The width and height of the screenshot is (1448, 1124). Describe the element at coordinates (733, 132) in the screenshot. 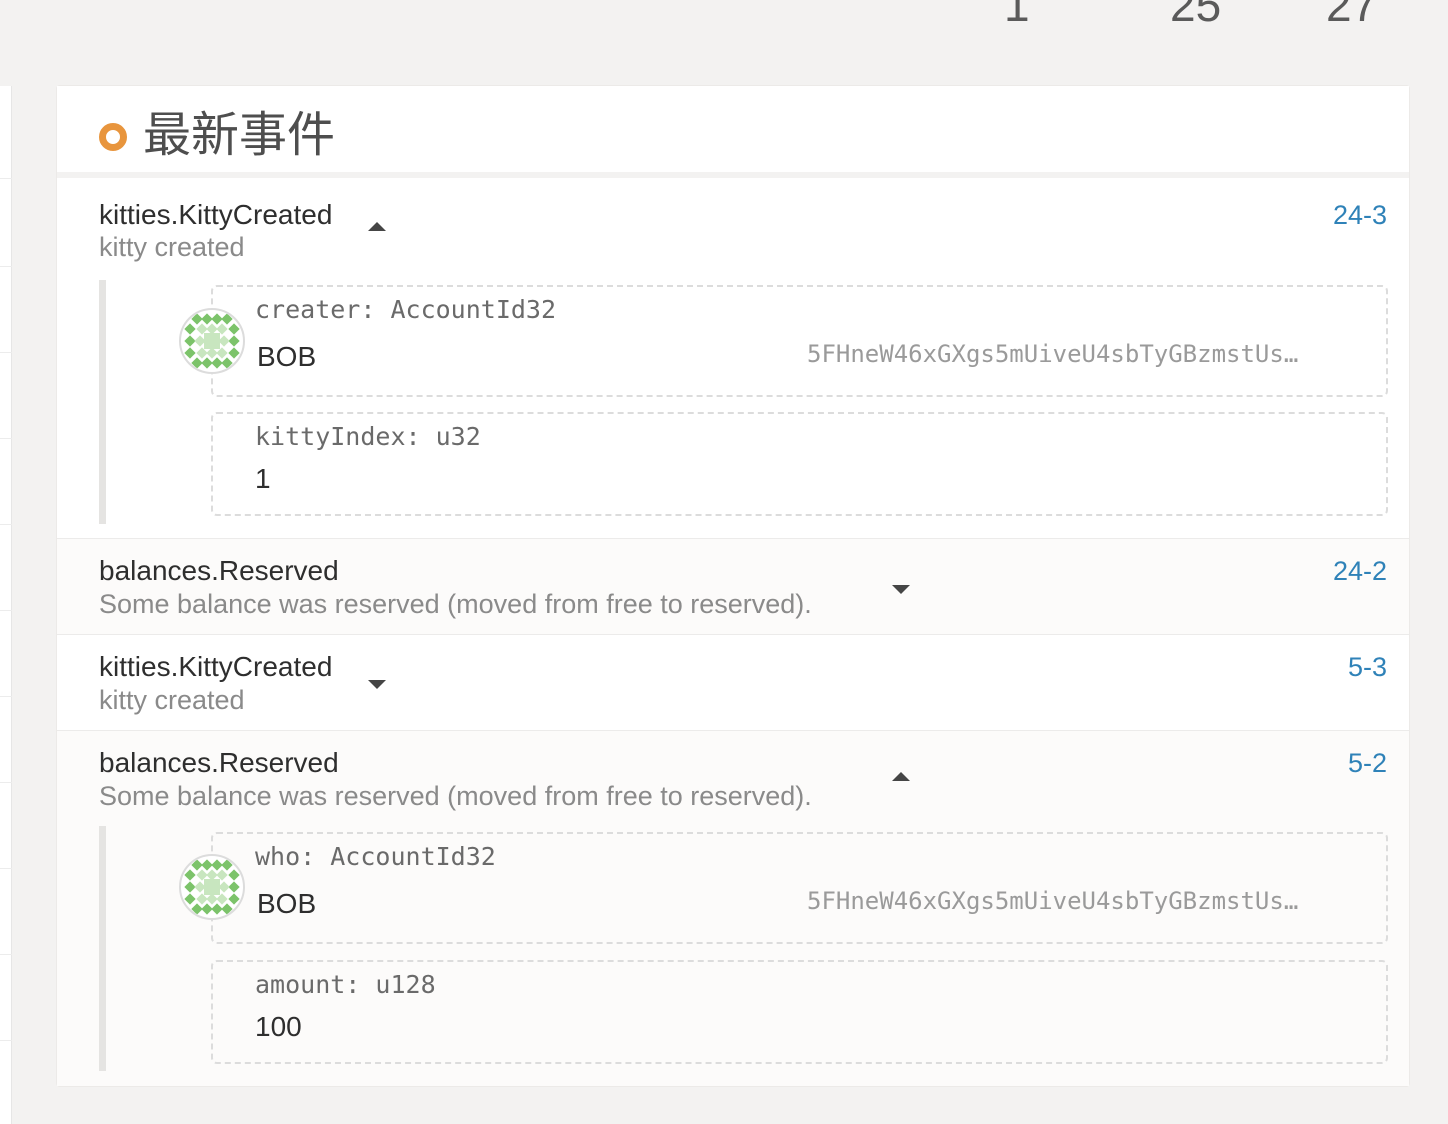

I see `panel-header: 最新事件` at that location.